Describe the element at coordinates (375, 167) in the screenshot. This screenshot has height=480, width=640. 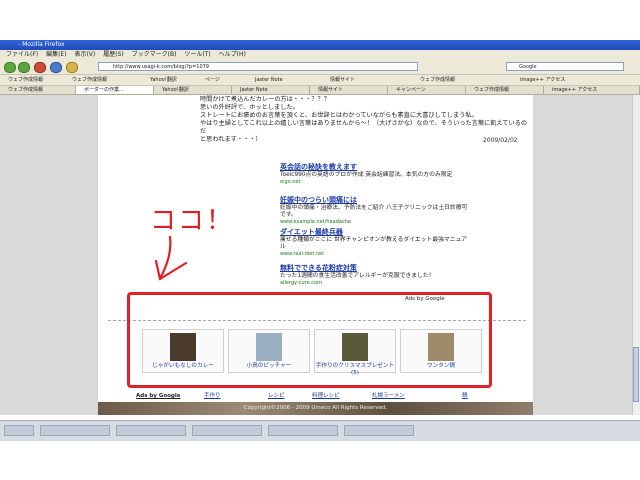
I see `ad-title-link: 英会話の秘訣を教えます` at that location.